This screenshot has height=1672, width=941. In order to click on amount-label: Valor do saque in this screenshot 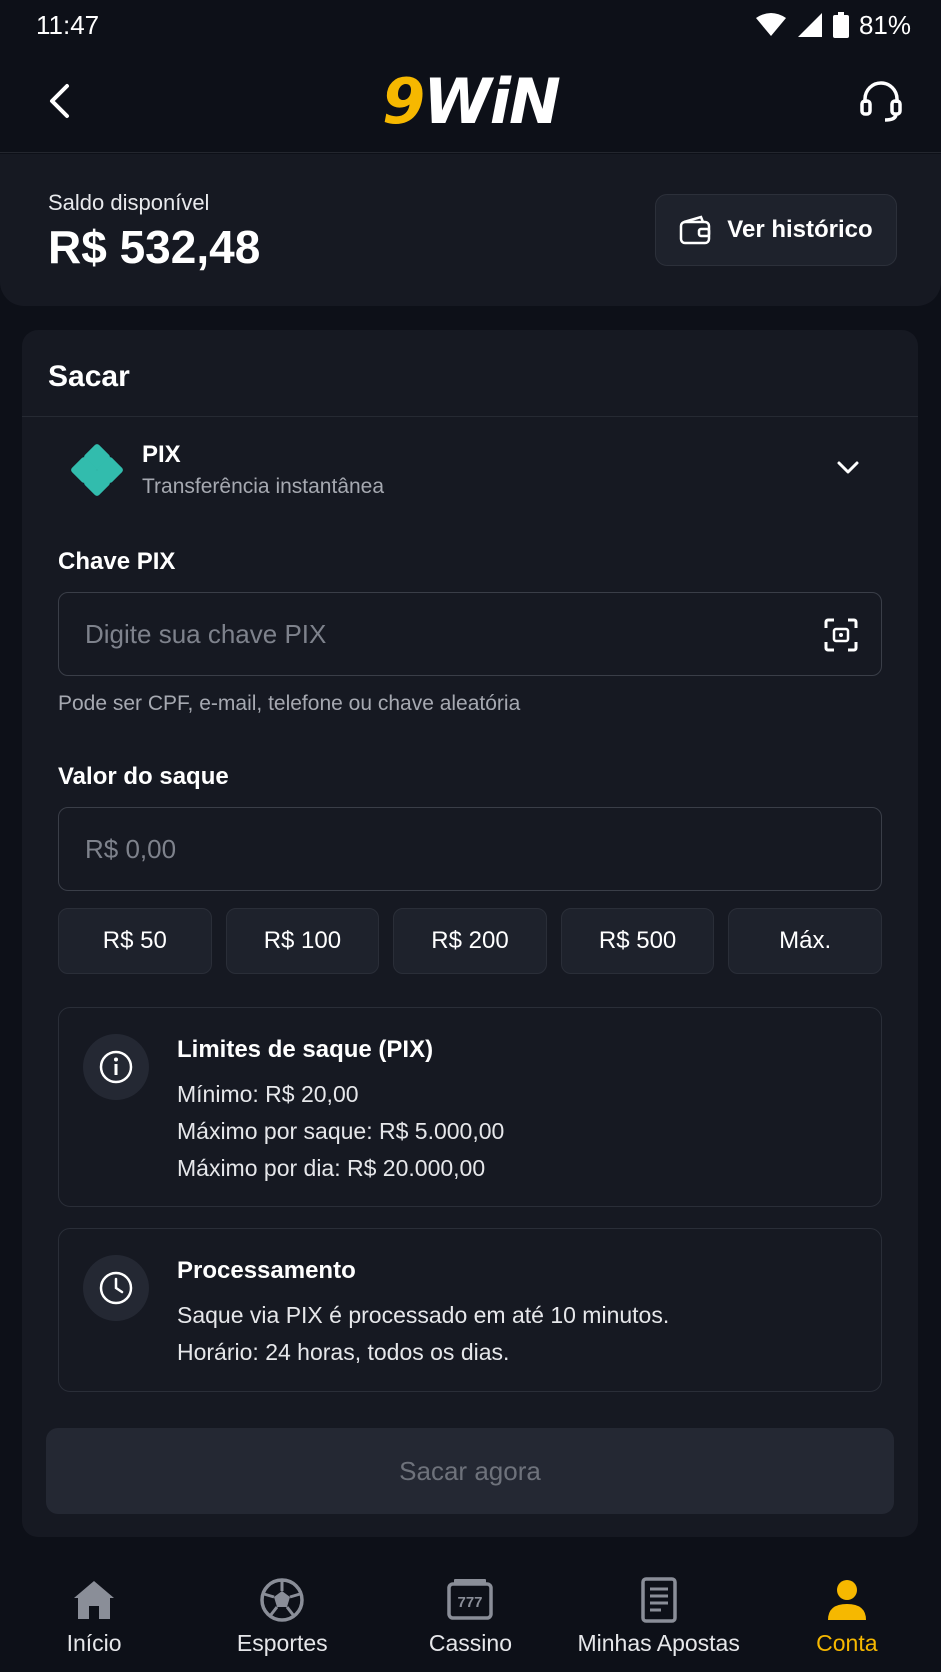, I will do `click(143, 776)`.